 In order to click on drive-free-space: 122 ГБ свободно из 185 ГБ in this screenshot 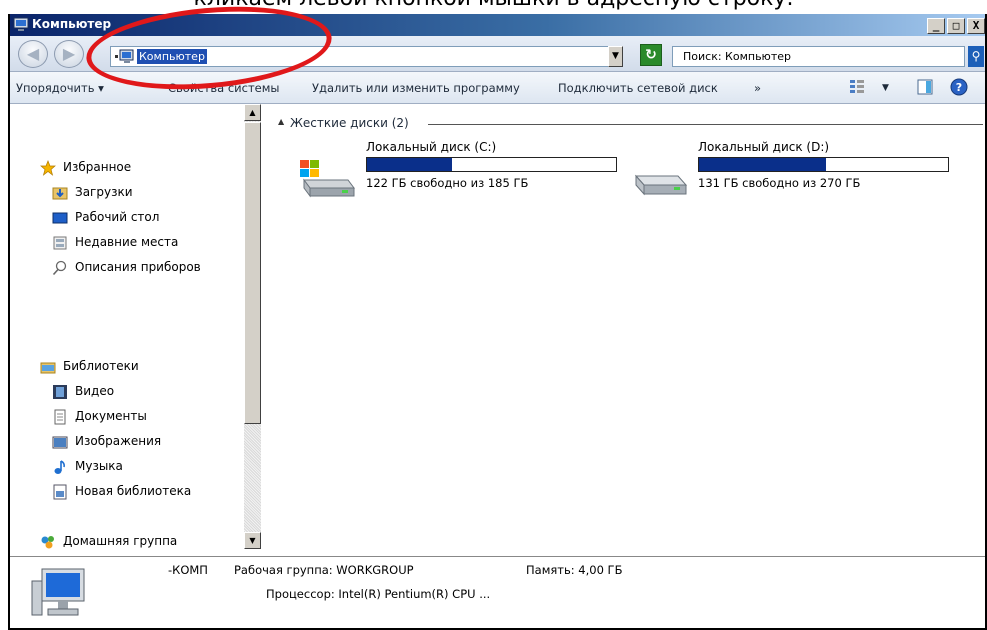, I will do `click(447, 183)`.